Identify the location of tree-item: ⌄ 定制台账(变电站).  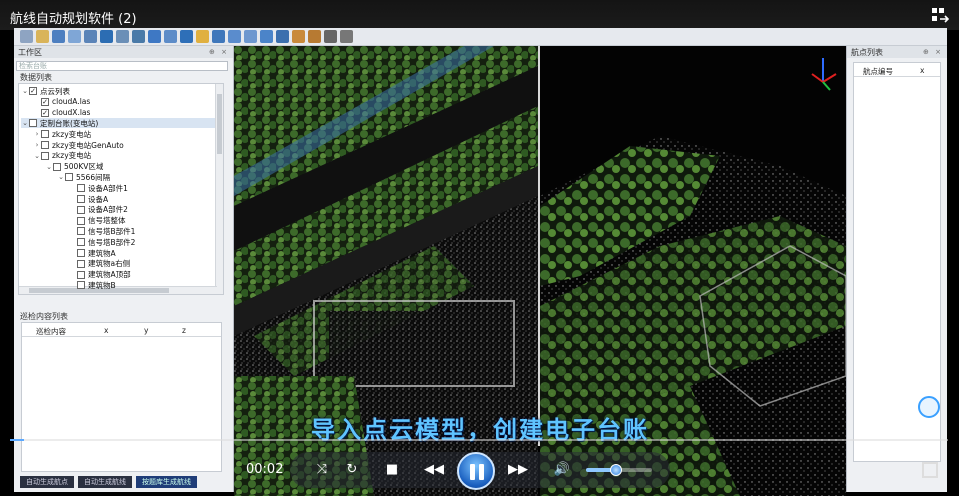
(118, 123).